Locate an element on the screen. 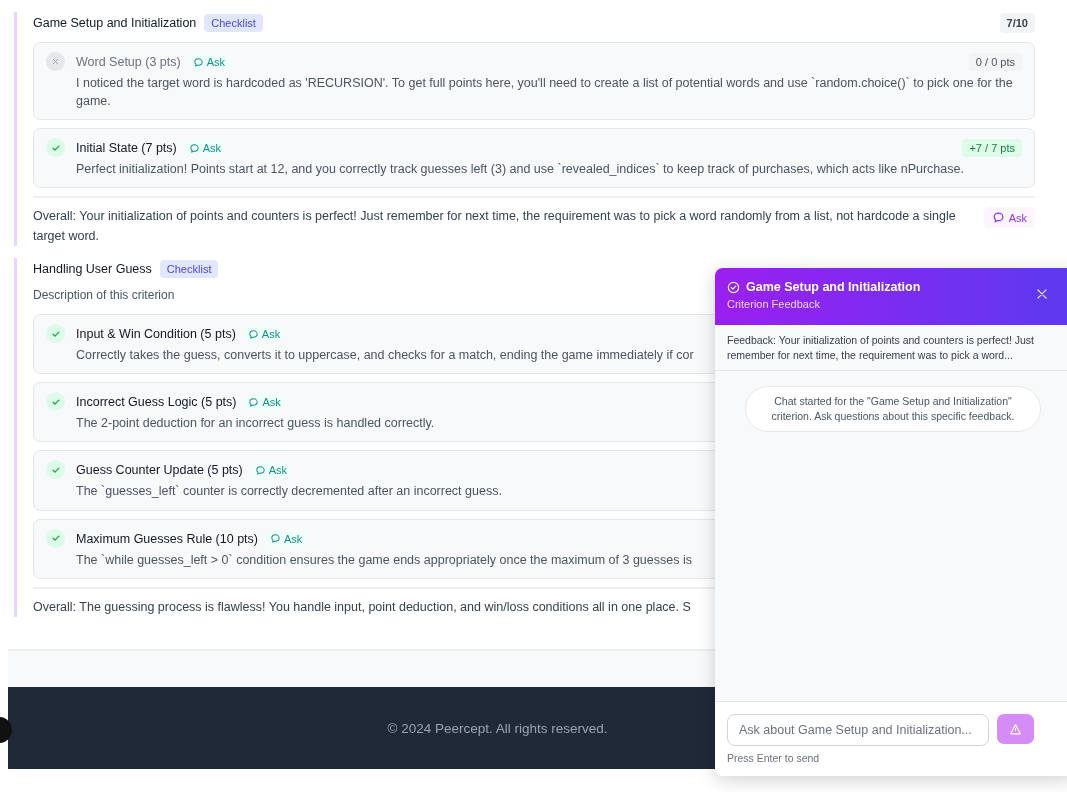 This screenshot has width=1067, height=792. panel-title: Game Setup and Initialization is located at coordinates (833, 287).